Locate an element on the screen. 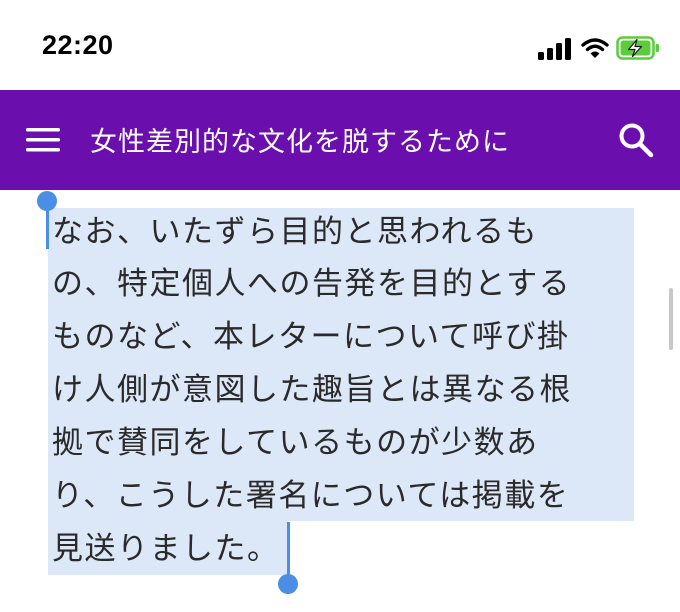  selection-end-handle is located at coordinates (288, 584).